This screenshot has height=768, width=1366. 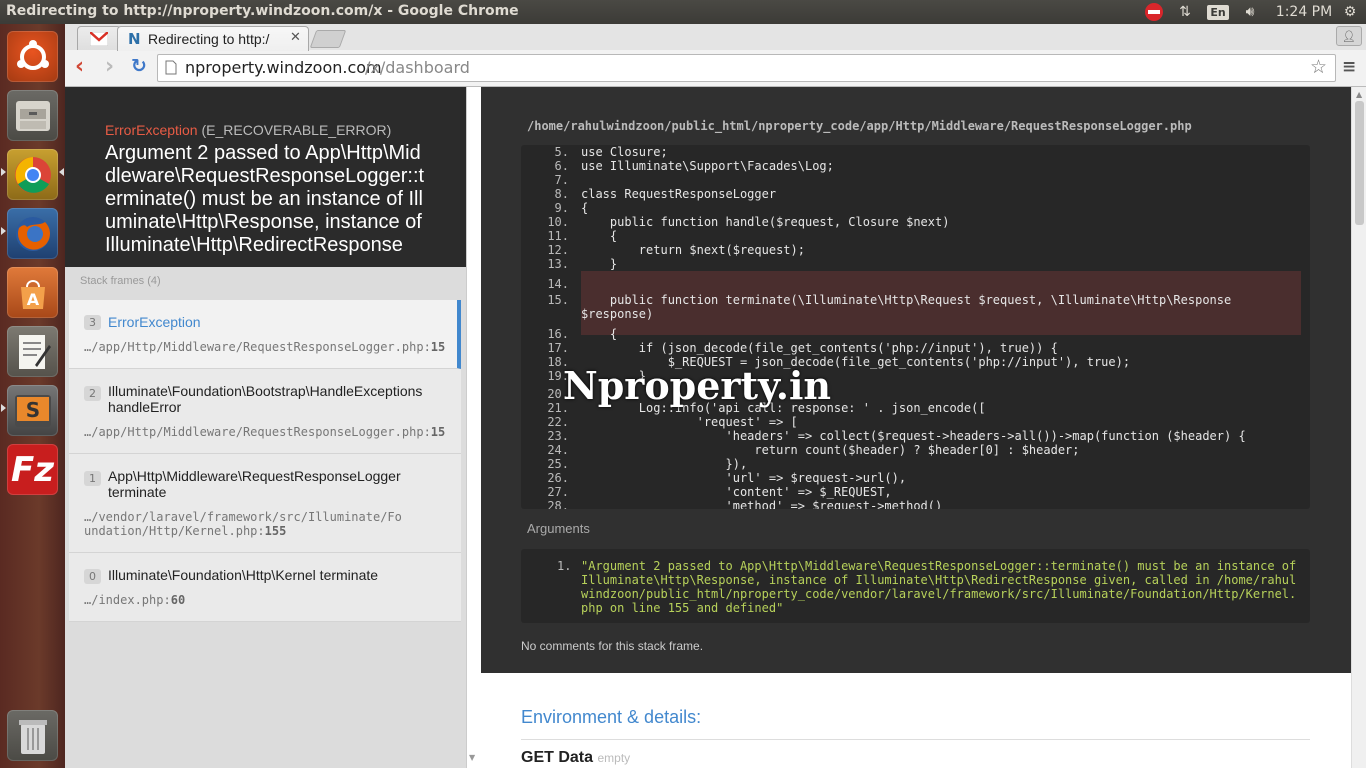 I want to click on keyboard-label: En, so click(x=1218, y=12).